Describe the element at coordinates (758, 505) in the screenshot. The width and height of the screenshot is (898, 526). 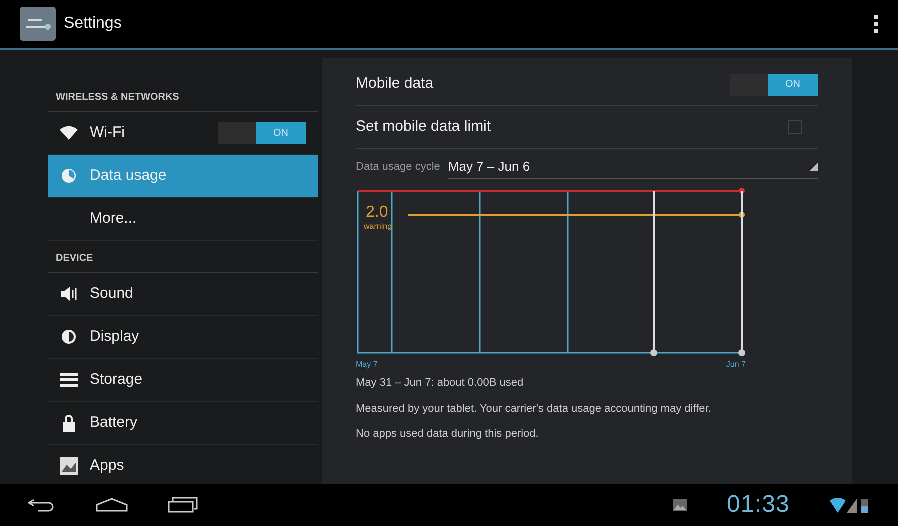
I see `clock: 01:33` at that location.